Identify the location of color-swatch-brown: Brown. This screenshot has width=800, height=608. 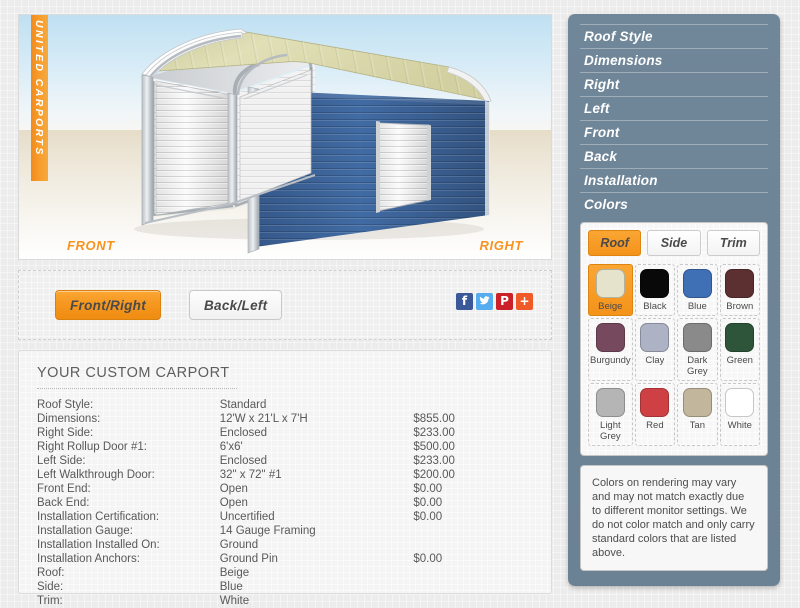
(739, 290).